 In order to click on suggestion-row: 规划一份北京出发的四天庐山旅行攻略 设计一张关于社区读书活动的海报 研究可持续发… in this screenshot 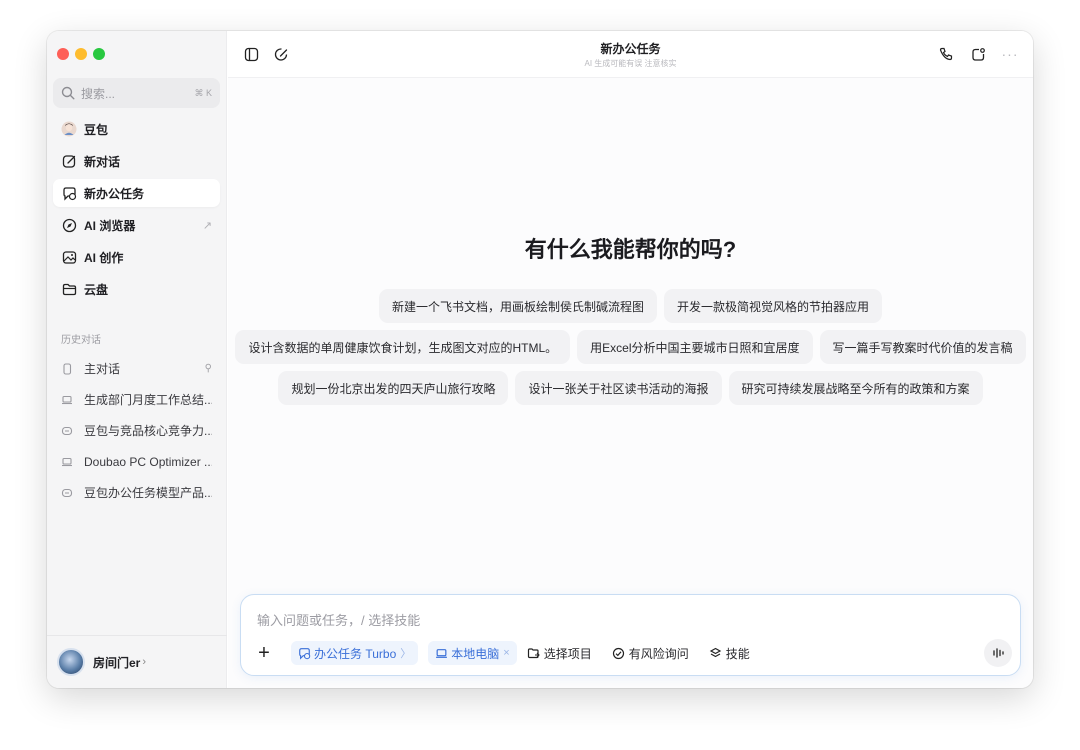, I will do `click(630, 388)`.